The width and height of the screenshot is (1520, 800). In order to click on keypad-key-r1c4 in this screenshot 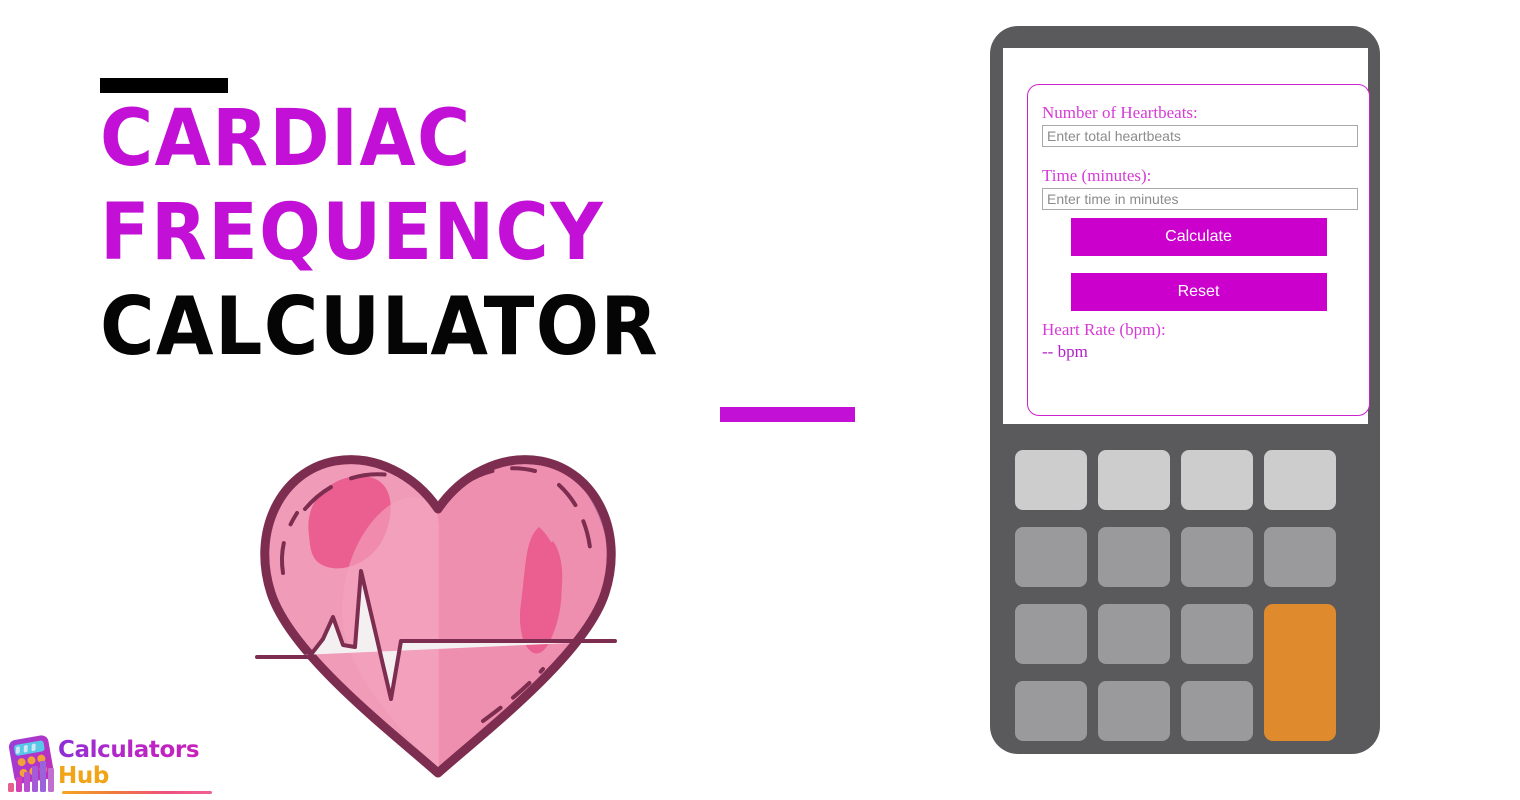, I will do `click(1300, 480)`.